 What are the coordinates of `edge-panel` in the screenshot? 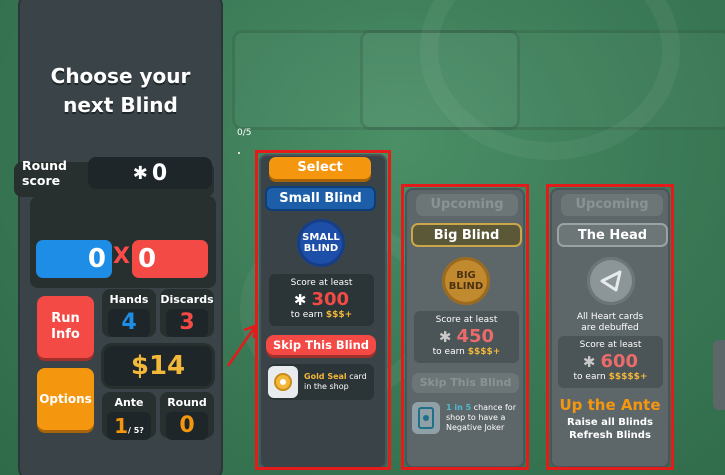 It's located at (719, 375).